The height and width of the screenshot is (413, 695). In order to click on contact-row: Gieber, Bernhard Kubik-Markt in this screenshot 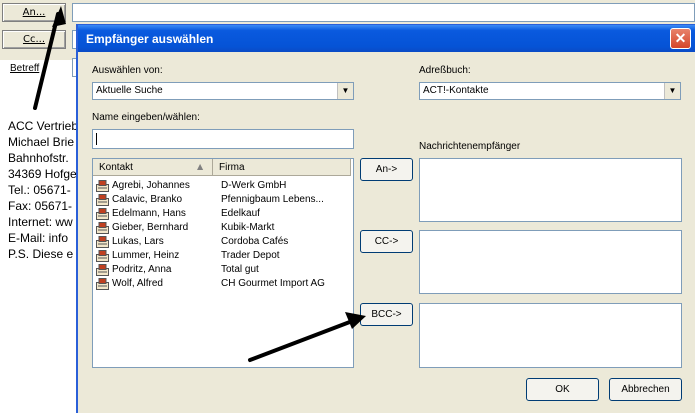, I will do `click(223, 228)`.